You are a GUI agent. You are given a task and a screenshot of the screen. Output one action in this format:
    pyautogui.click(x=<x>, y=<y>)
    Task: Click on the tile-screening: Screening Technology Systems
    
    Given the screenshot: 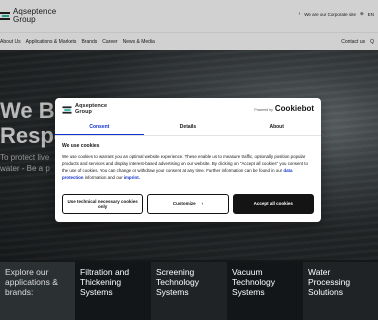 What is the action you would take?
    pyautogui.click(x=189, y=291)
    